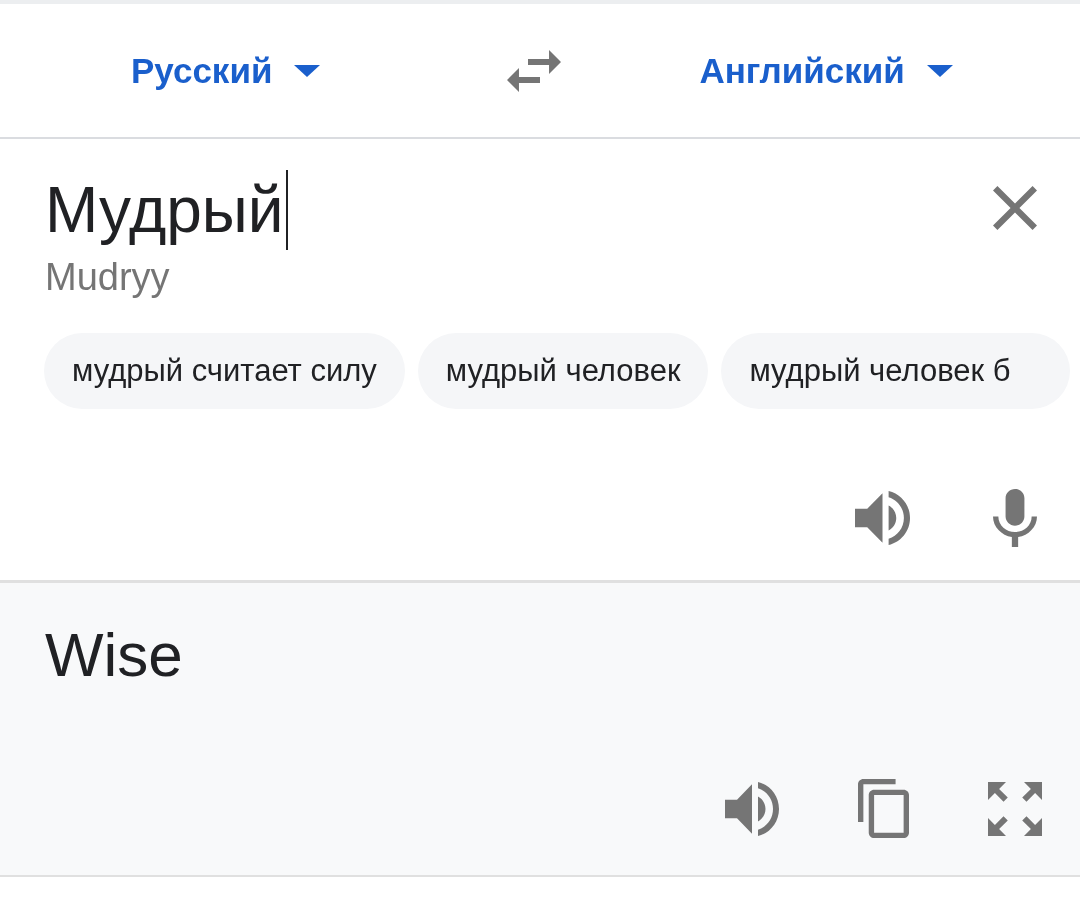 The height and width of the screenshot is (902, 1080). Describe the element at coordinates (826, 70) in the screenshot. I see `target-language-button: Английский` at that location.